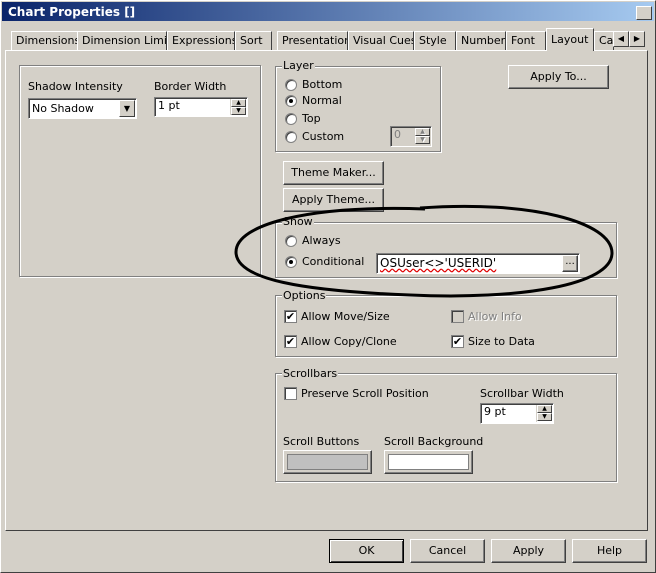  What do you see at coordinates (291, 241) in the screenshot?
I see `show-always-radio` at bounding box center [291, 241].